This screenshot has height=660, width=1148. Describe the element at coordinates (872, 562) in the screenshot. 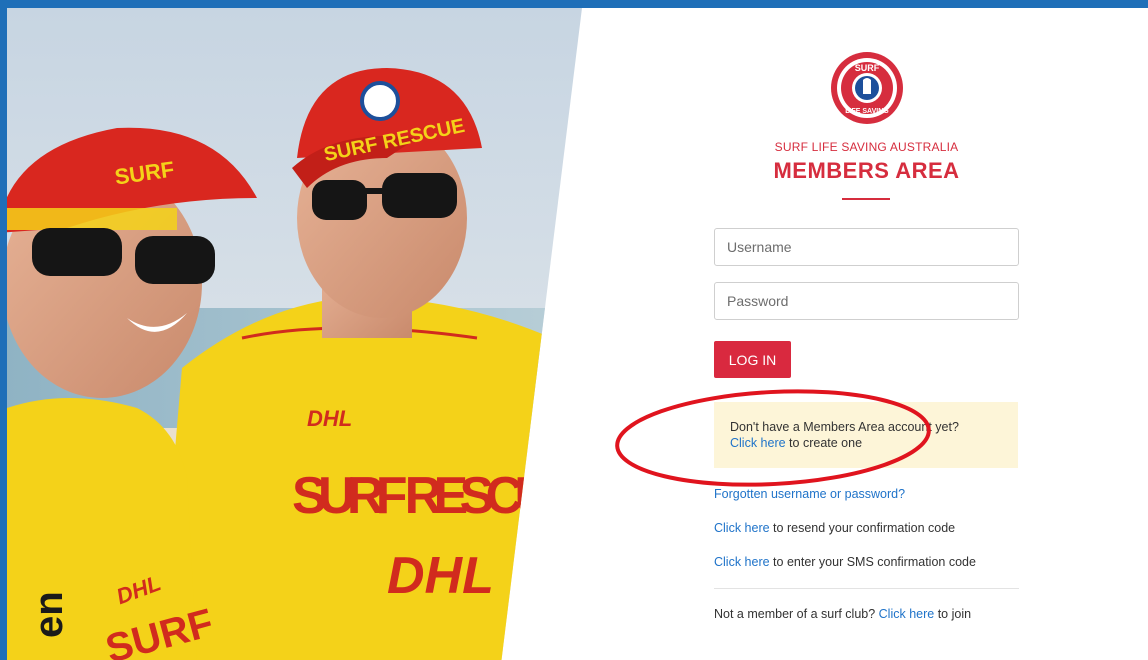

I see `sms-code-suffix: to enter your SMS confirmation code` at that location.